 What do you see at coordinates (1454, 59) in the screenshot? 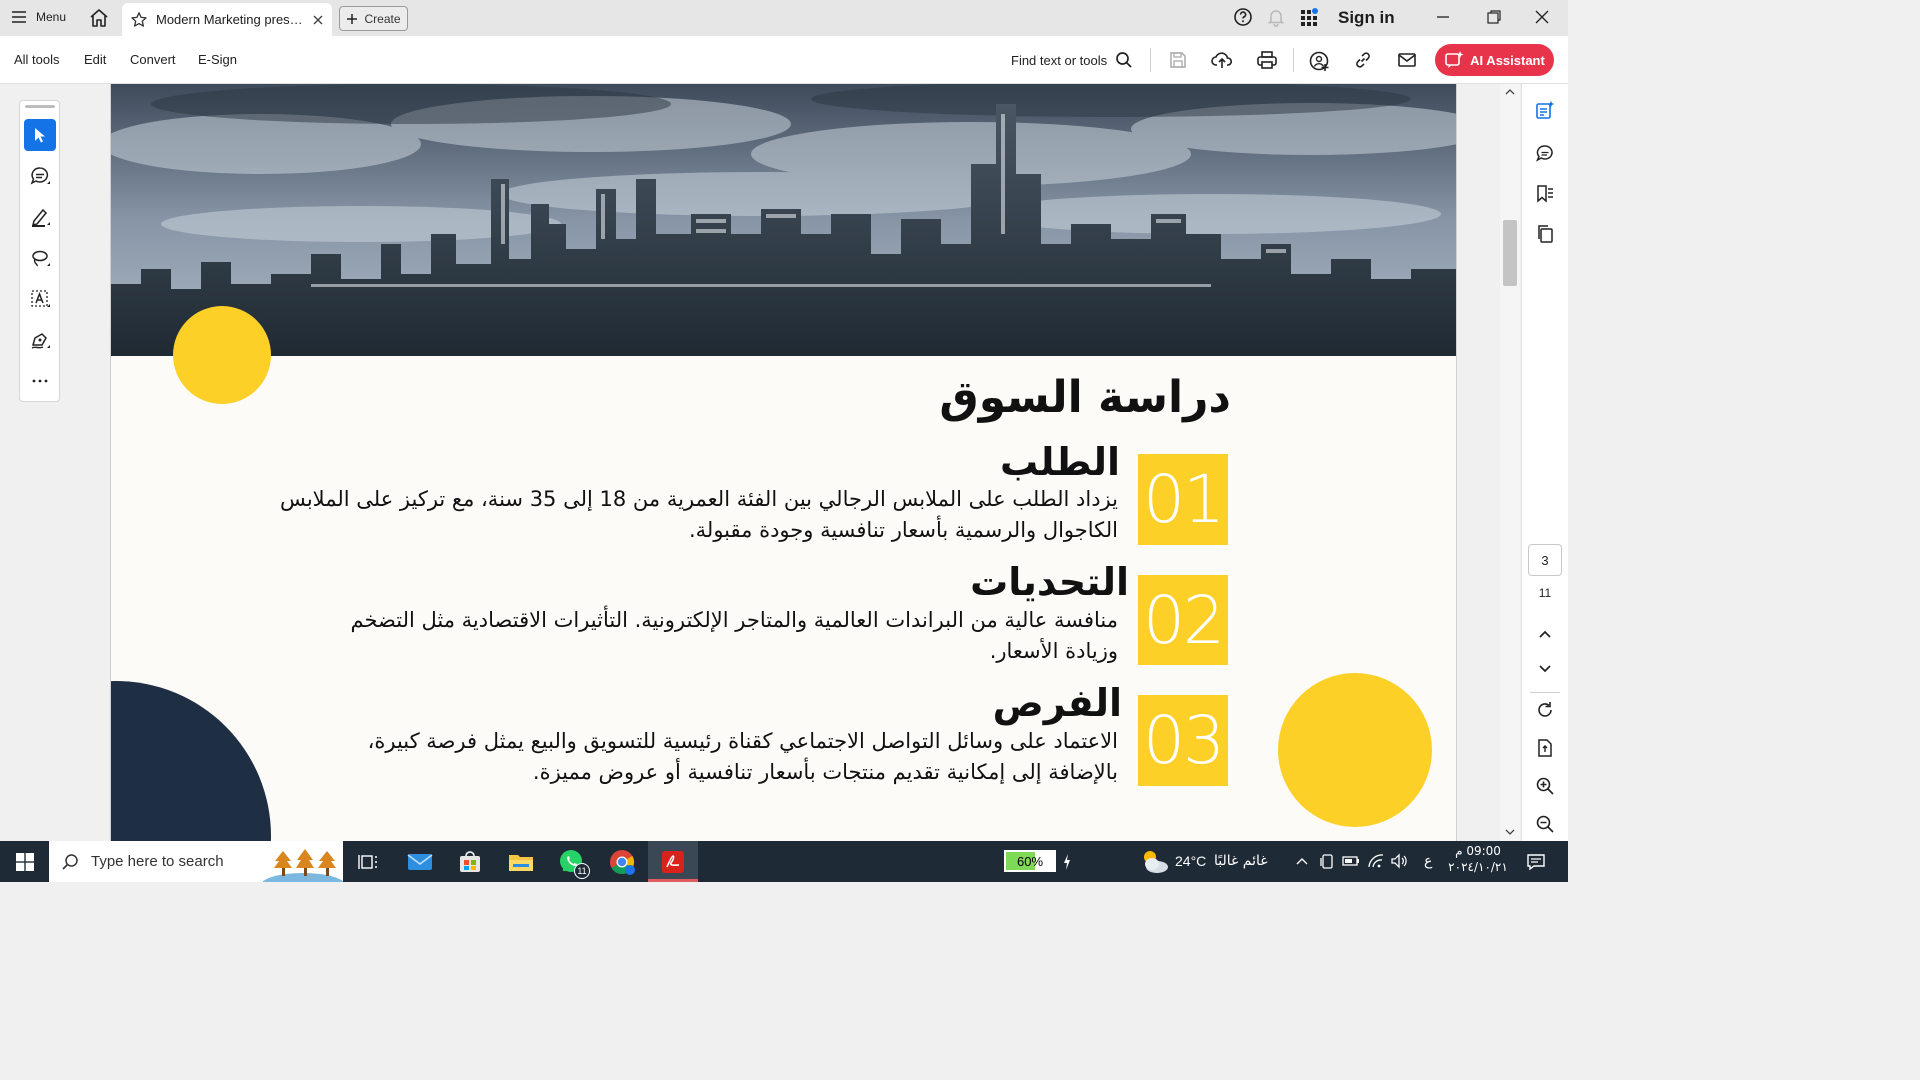
I see `ai-assistant-icon` at bounding box center [1454, 59].